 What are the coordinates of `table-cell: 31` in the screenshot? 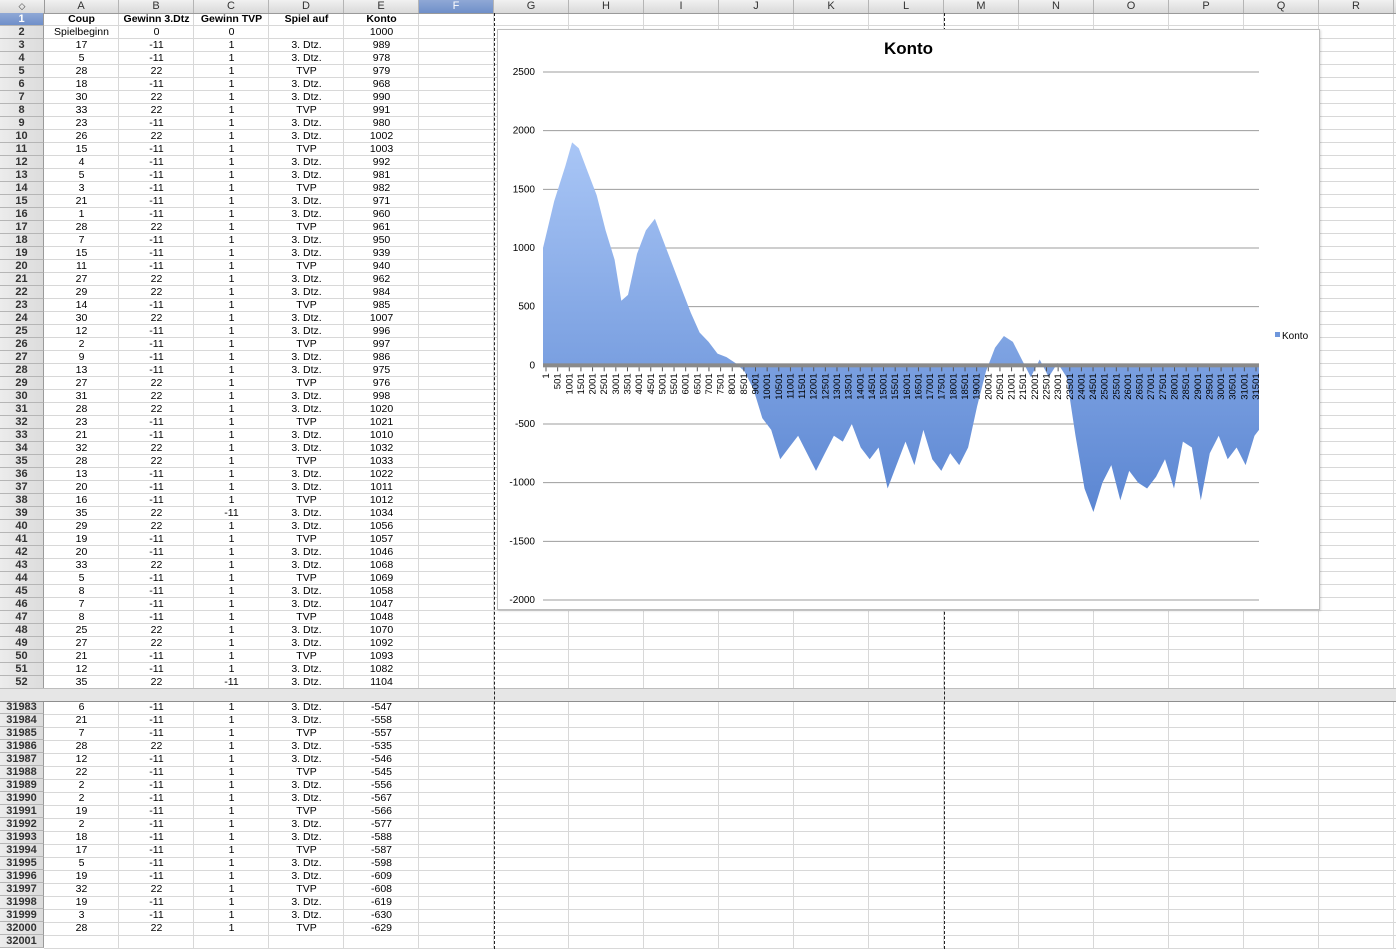 It's located at (81, 396).